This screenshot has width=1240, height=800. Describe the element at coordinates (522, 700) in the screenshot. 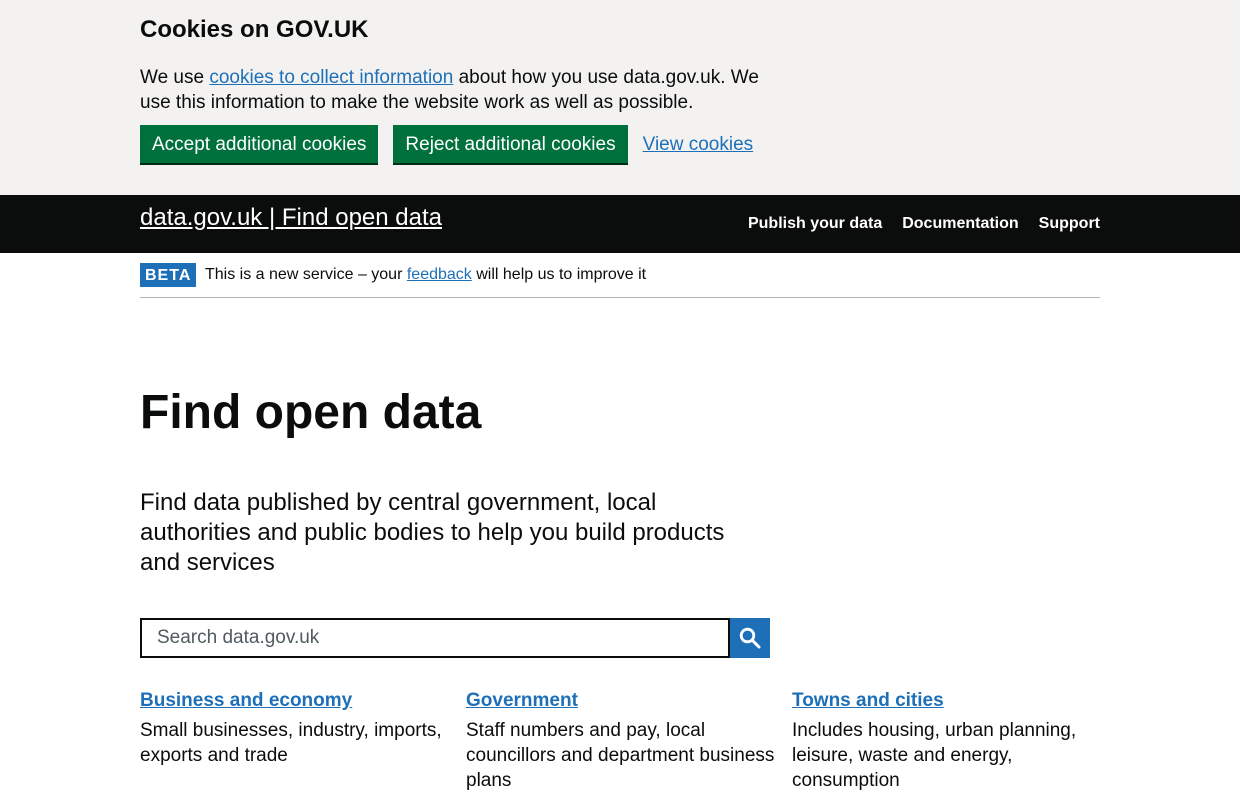

I see `topic-link-government: Government` at that location.